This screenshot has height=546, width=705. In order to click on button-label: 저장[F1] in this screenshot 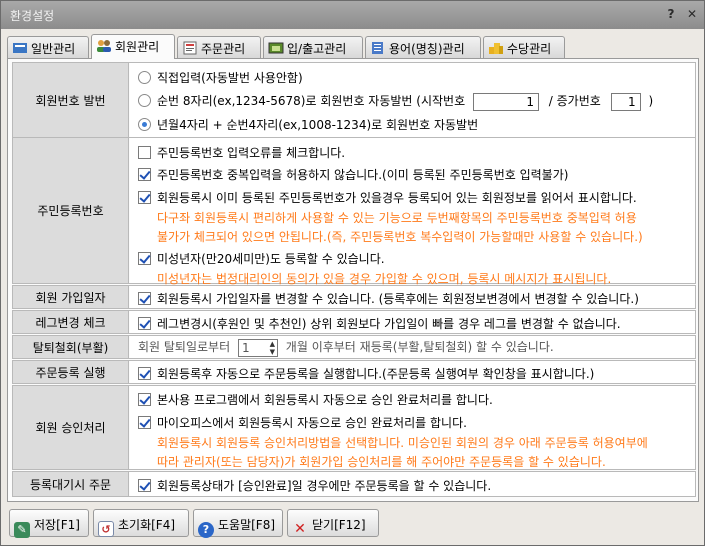, I will do `click(57, 525)`.